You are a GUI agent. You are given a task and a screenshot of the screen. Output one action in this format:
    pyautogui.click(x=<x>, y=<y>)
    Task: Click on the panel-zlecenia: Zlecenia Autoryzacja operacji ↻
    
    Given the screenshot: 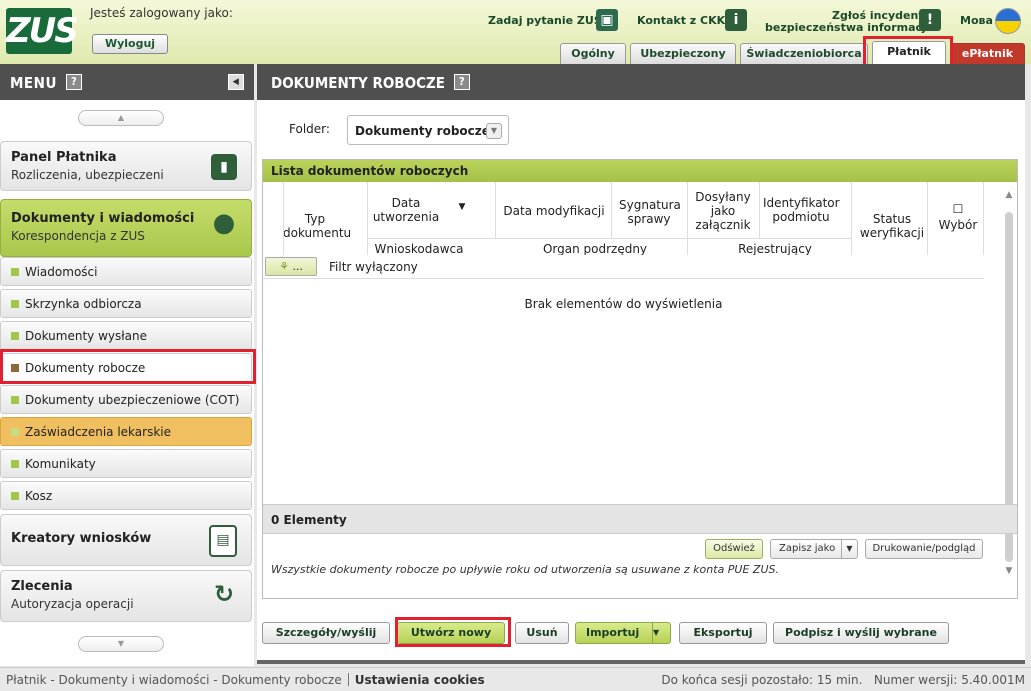 What is the action you would take?
    pyautogui.click(x=126, y=596)
    